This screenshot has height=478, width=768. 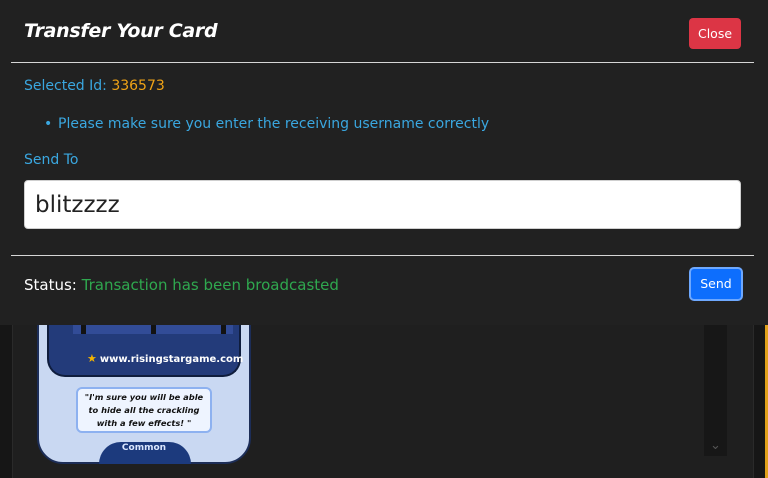 What do you see at coordinates (144, 397) in the screenshot?
I see `card-quote-line: "I'm sure you will be able` at bounding box center [144, 397].